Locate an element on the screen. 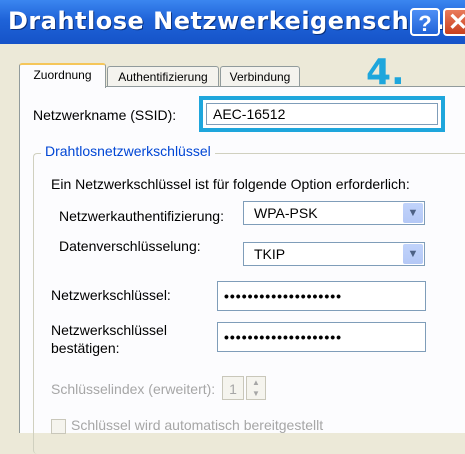  tab-authentifizierung: Authentifizierung is located at coordinates (163, 76).